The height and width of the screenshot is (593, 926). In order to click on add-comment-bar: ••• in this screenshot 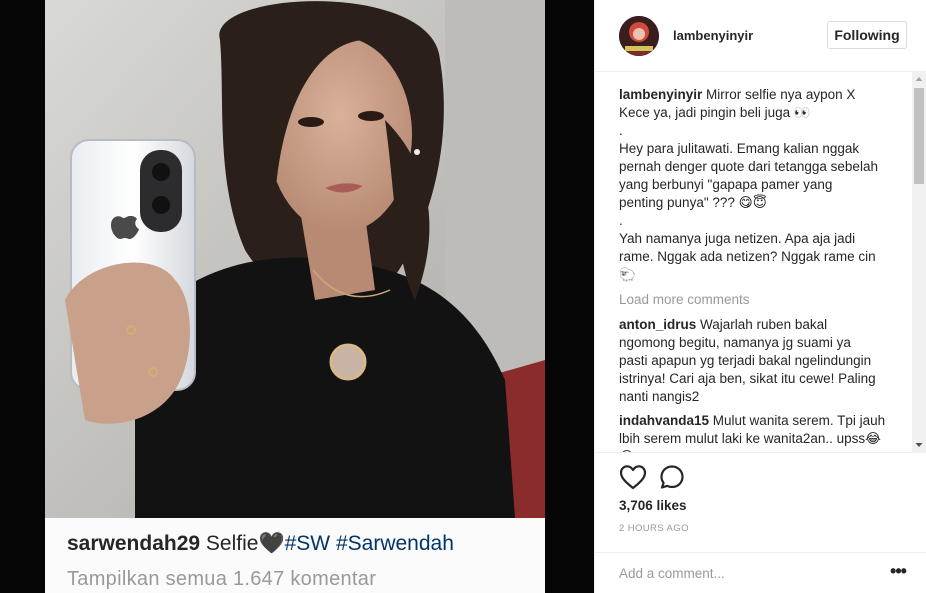, I will do `click(760, 572)`.